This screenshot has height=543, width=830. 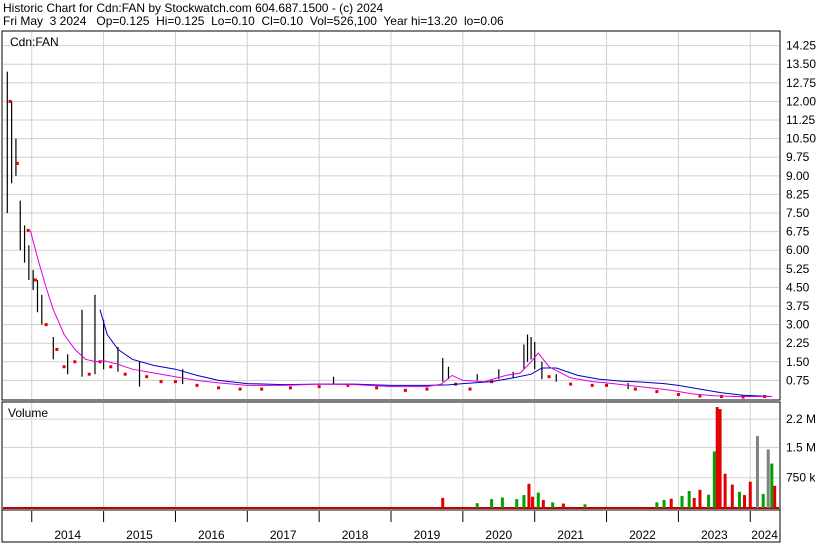 What do you see at coordinates (798, 306) in the screenshot?
I see `price-y-tick-label: 3.75` at bounding box center [798, 306].